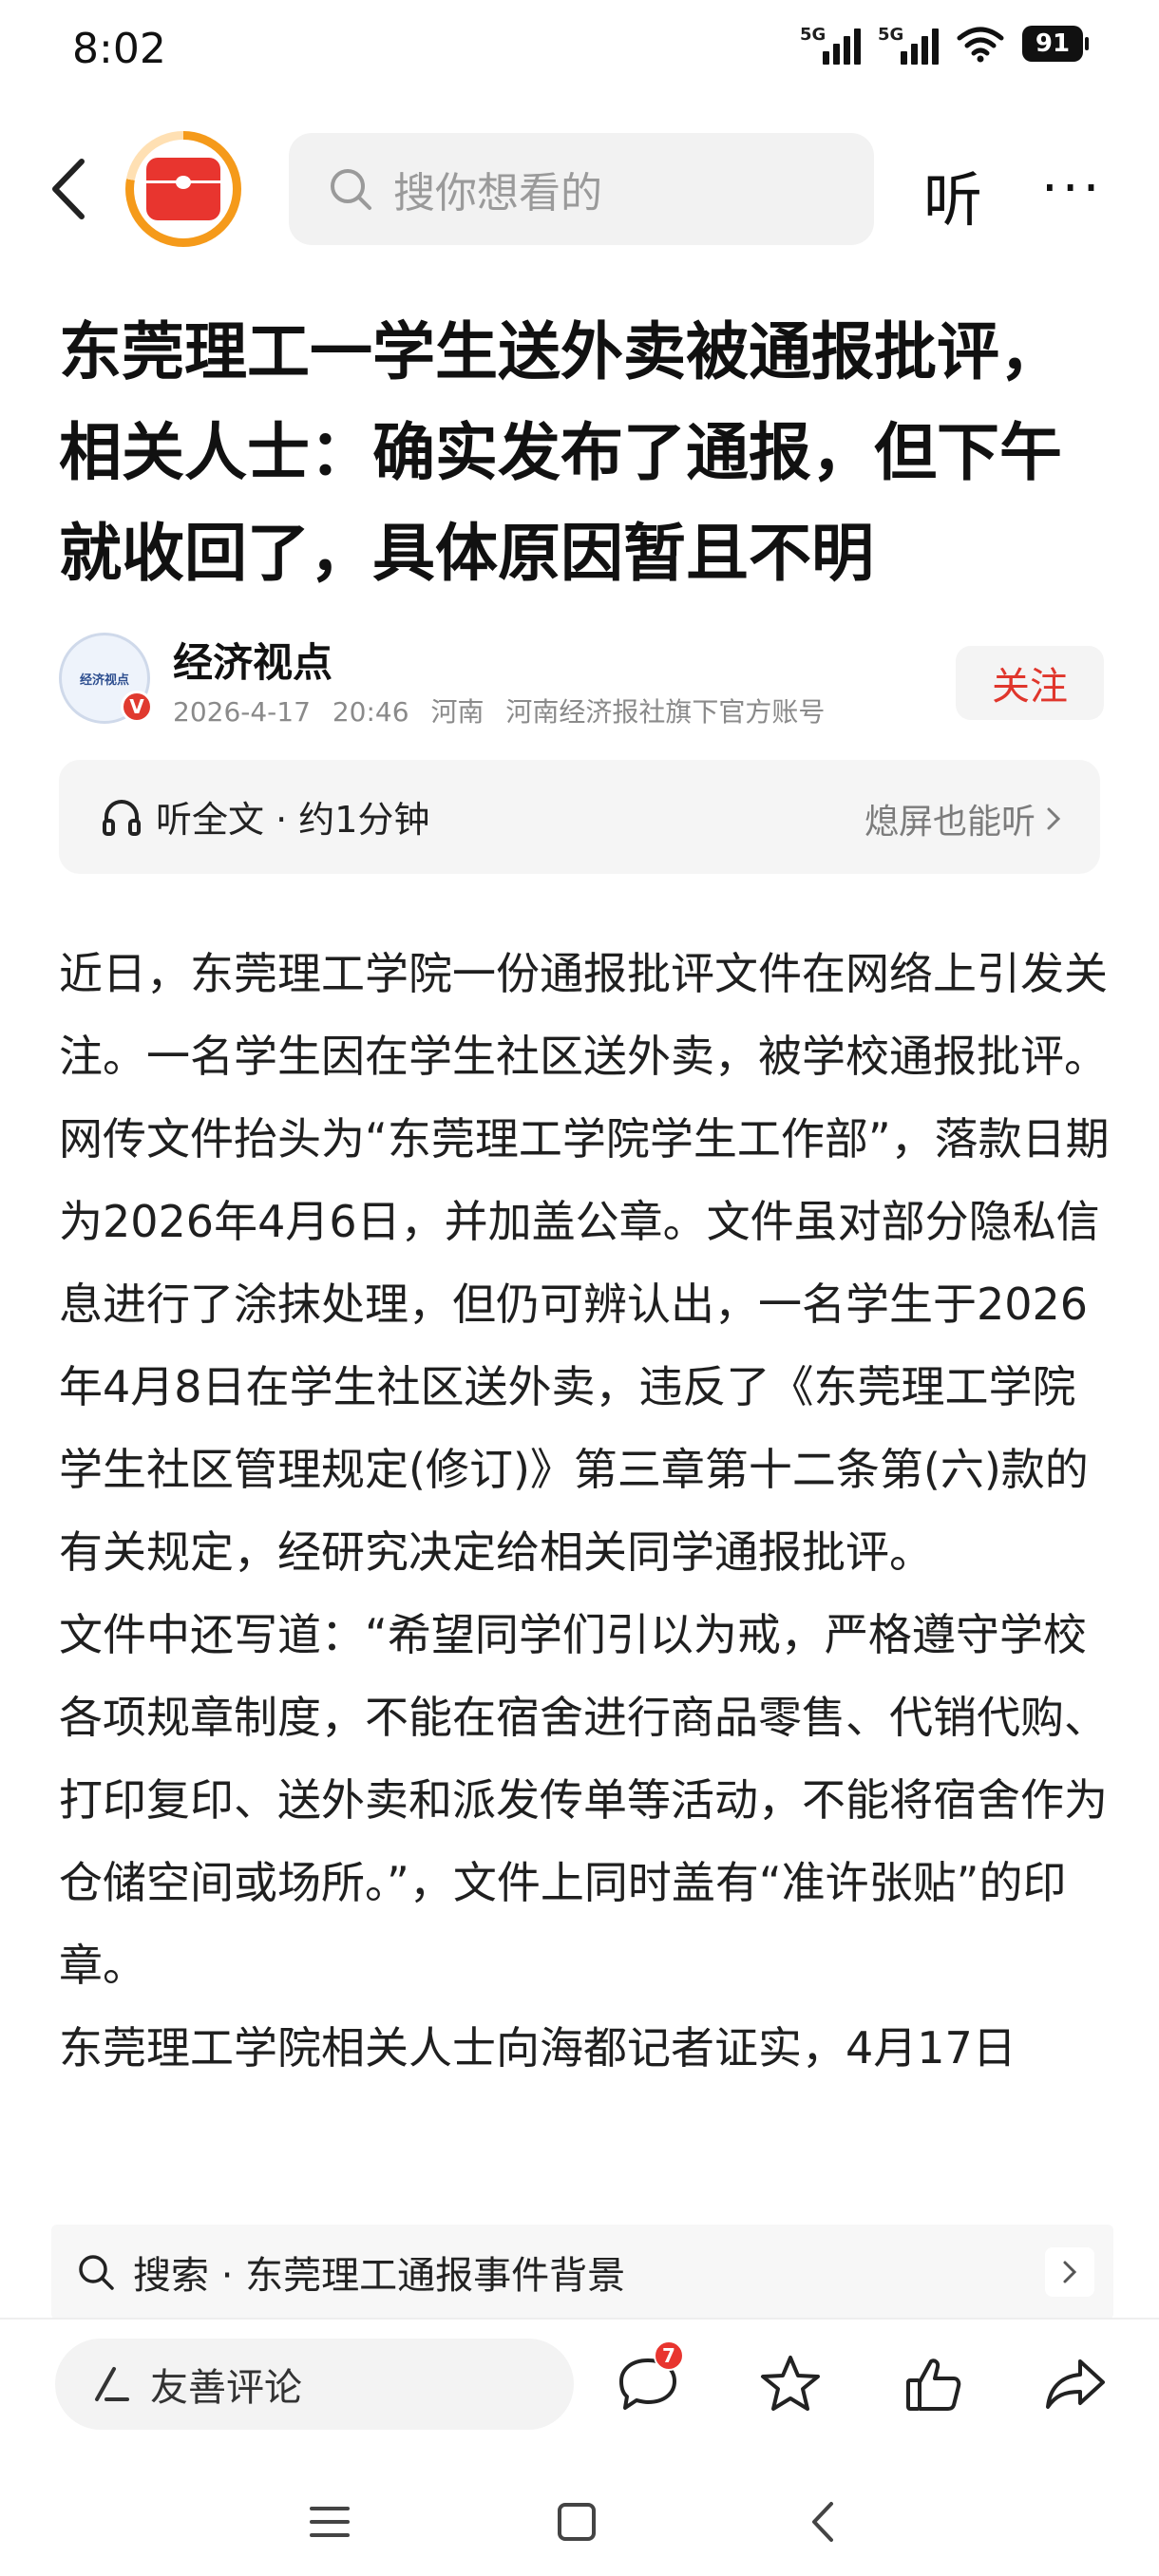  What do you see at coordinates (106, 678) in the screenshot?
I see `author-avatar: 经济视点 V` at bounding box center [106, 678].